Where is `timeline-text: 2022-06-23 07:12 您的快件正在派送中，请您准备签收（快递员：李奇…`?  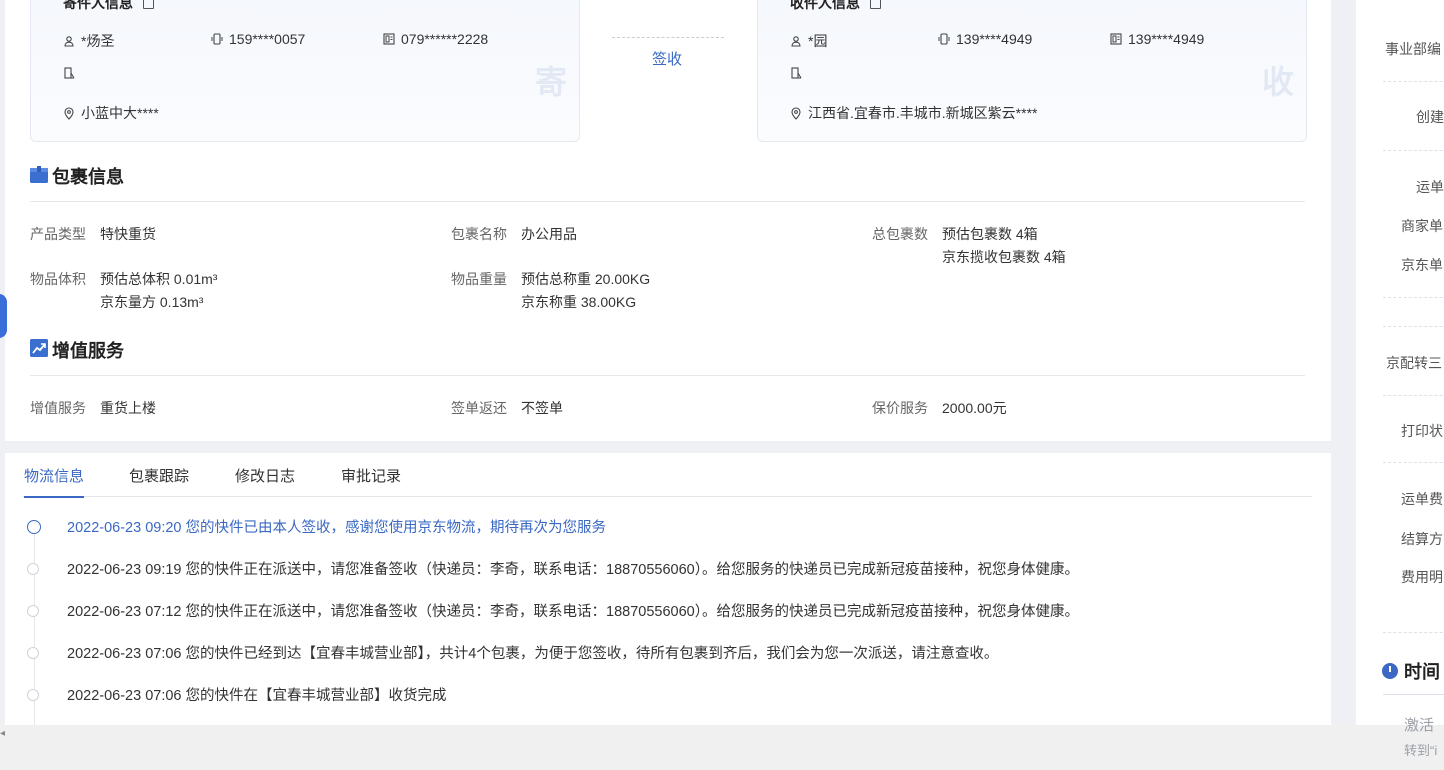 timeline-text: 2022-06-23 07:12 您的快件正在派送中，请您准备签收（快递员：李奇… is located at coordinates (573, 612).